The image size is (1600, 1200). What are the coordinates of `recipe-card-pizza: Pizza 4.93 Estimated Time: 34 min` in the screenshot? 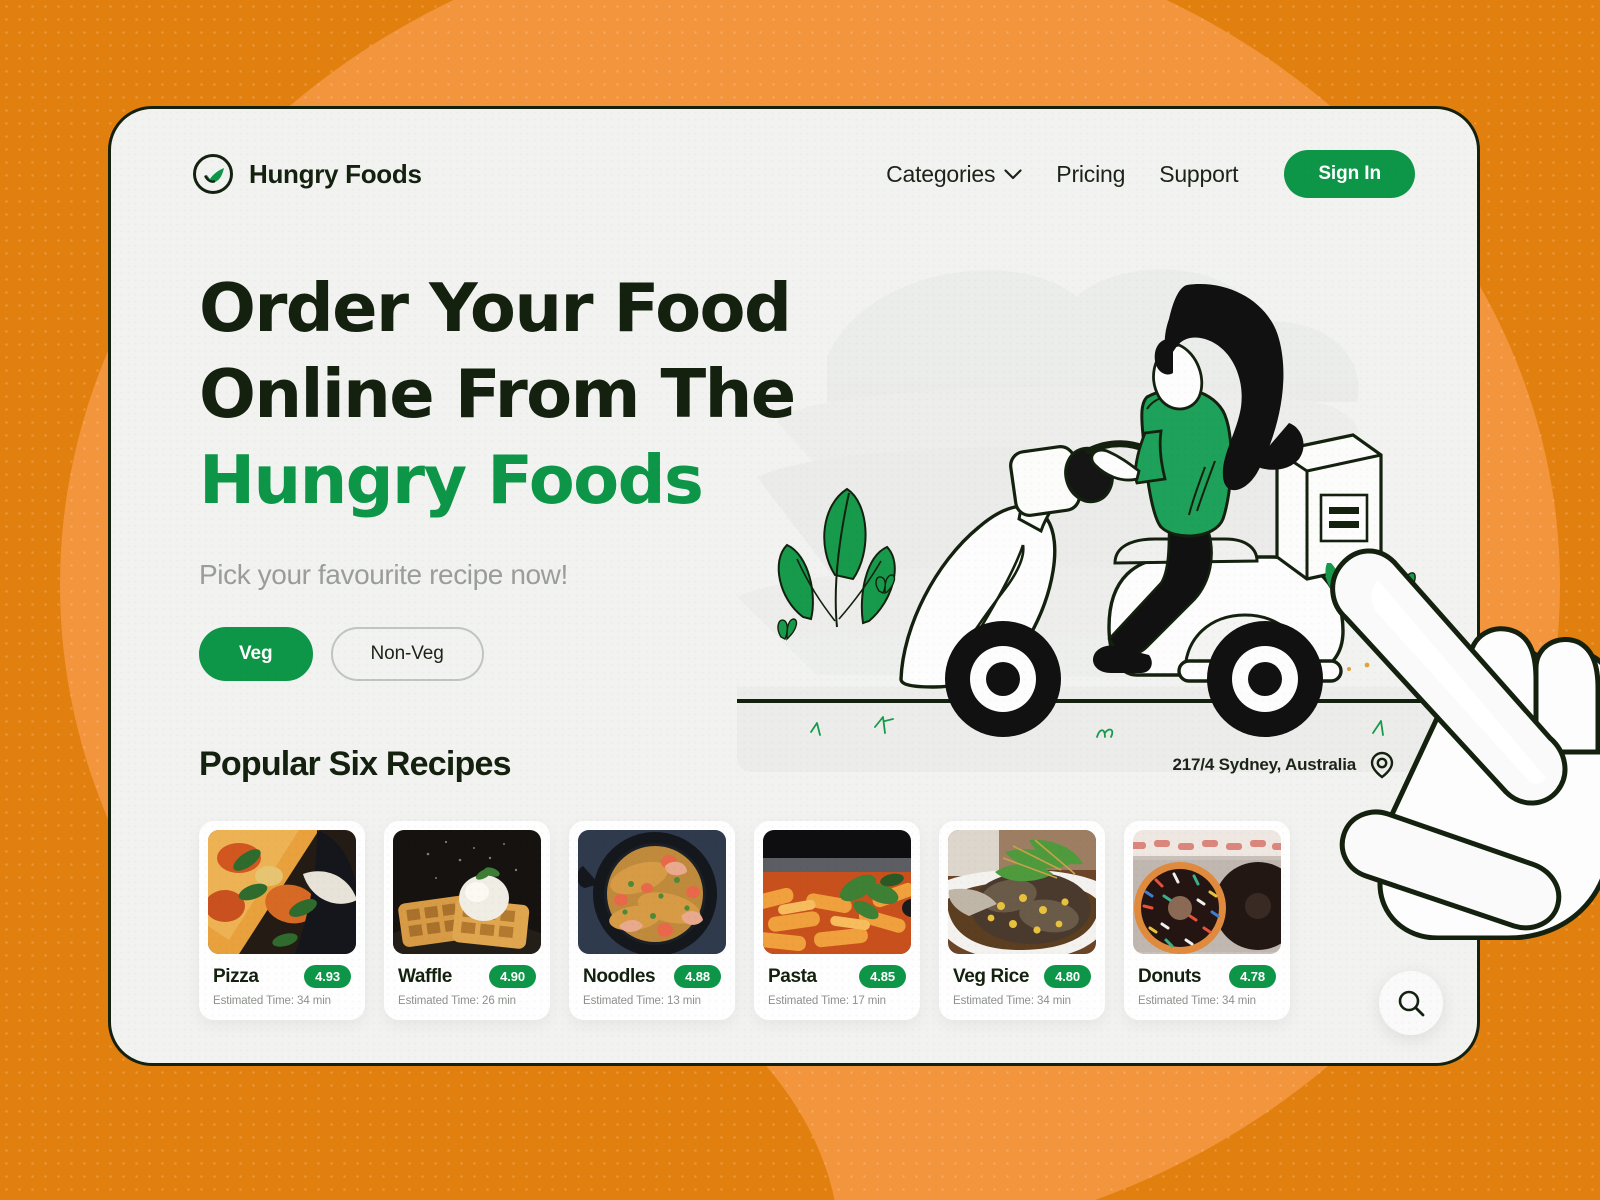 It's located at (282, 920).